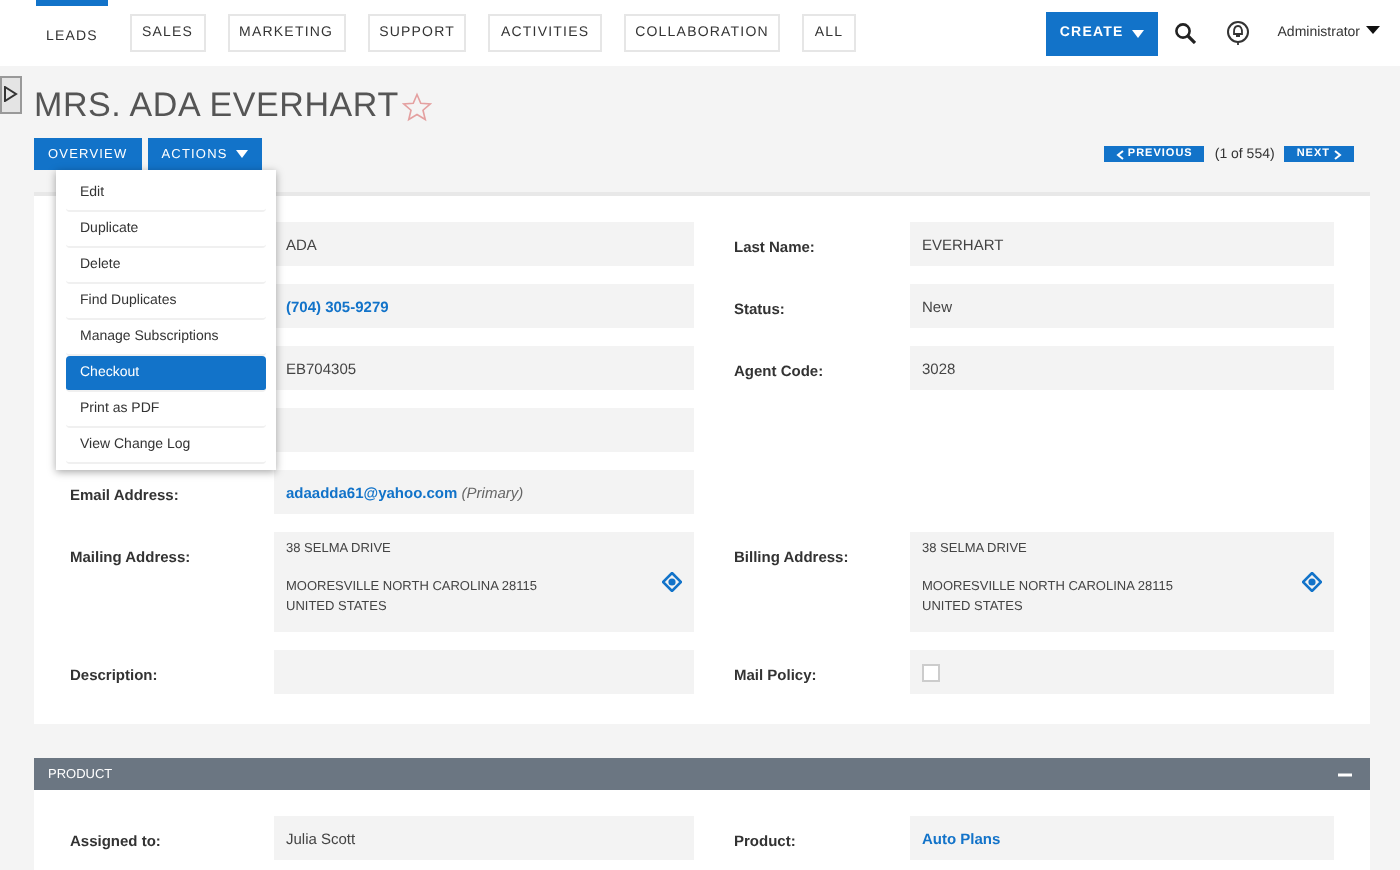  I want to click on sidebar-toggle, so click(11, 95).